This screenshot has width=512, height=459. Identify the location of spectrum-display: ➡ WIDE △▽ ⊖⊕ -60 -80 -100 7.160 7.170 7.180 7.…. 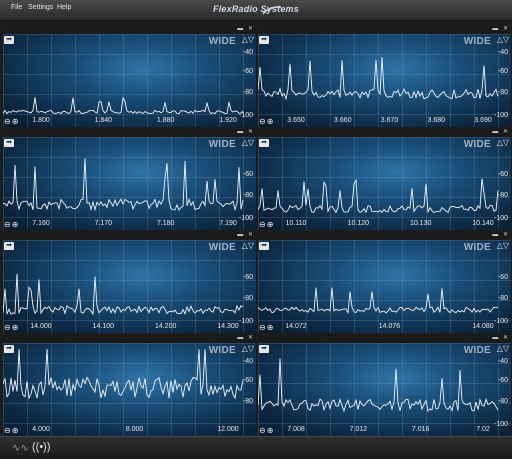
(129, 183).